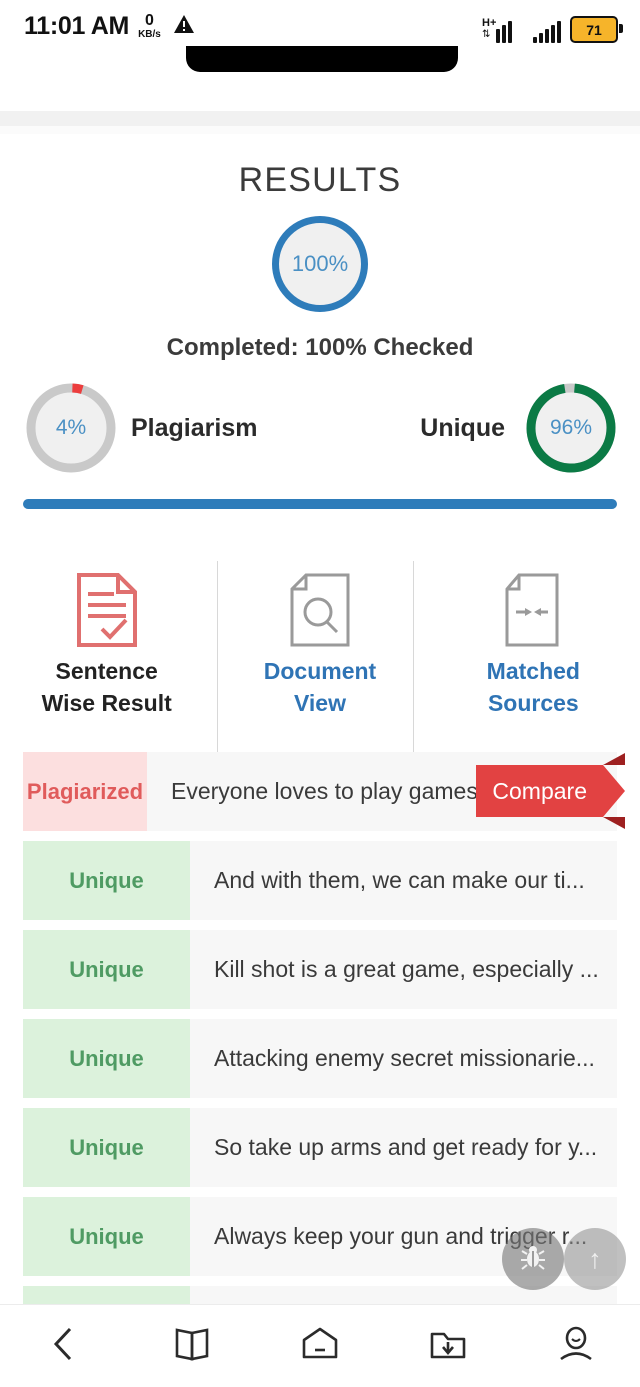 This screenshot has height=1387, width=640. I want to click on document-check-icon, so click(107, 610).